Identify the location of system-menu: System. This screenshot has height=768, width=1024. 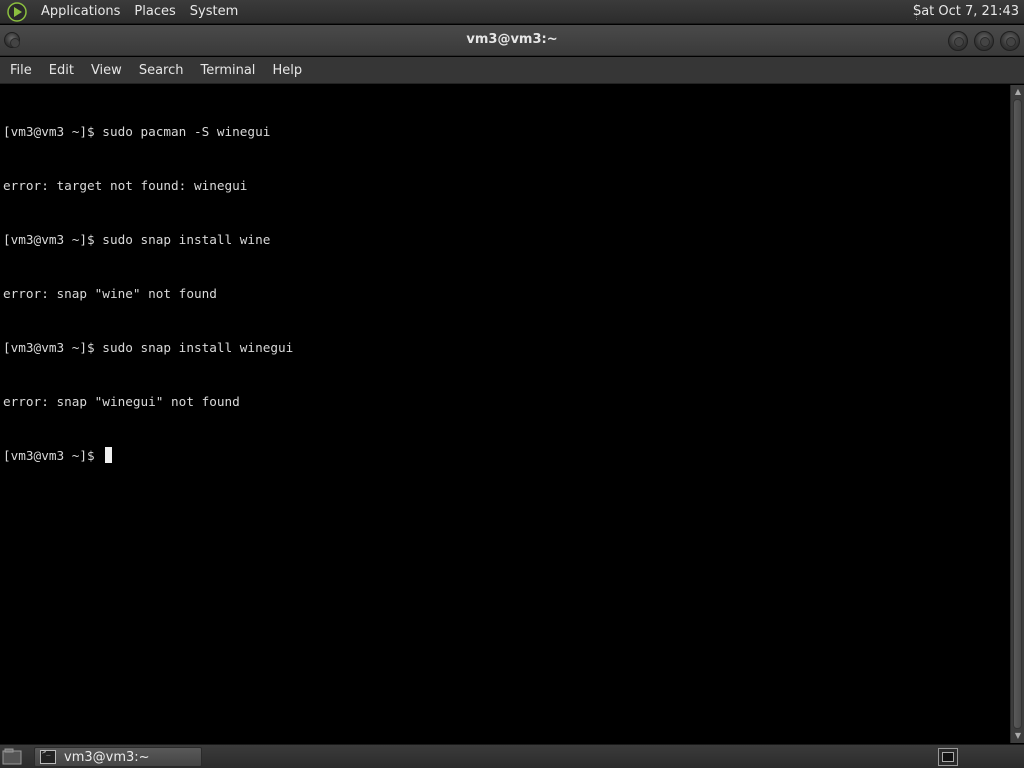
(214, 12).